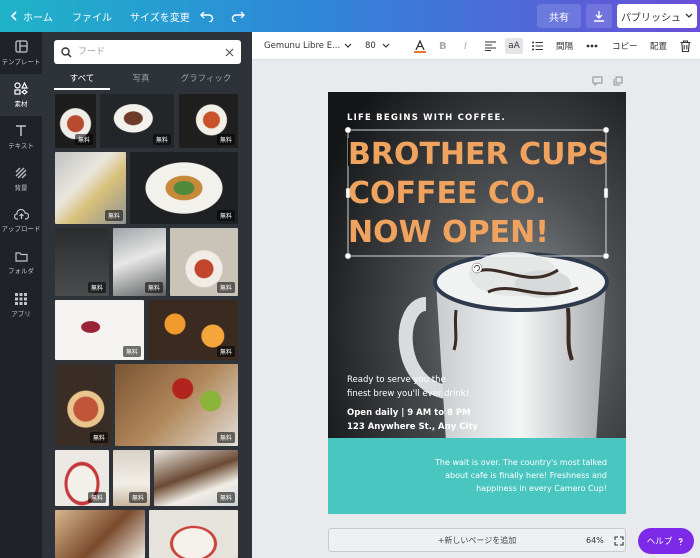  Describe the element at coordinates (21, 179) in the screenshot. I see `rail-item-background: 背景` at that location.